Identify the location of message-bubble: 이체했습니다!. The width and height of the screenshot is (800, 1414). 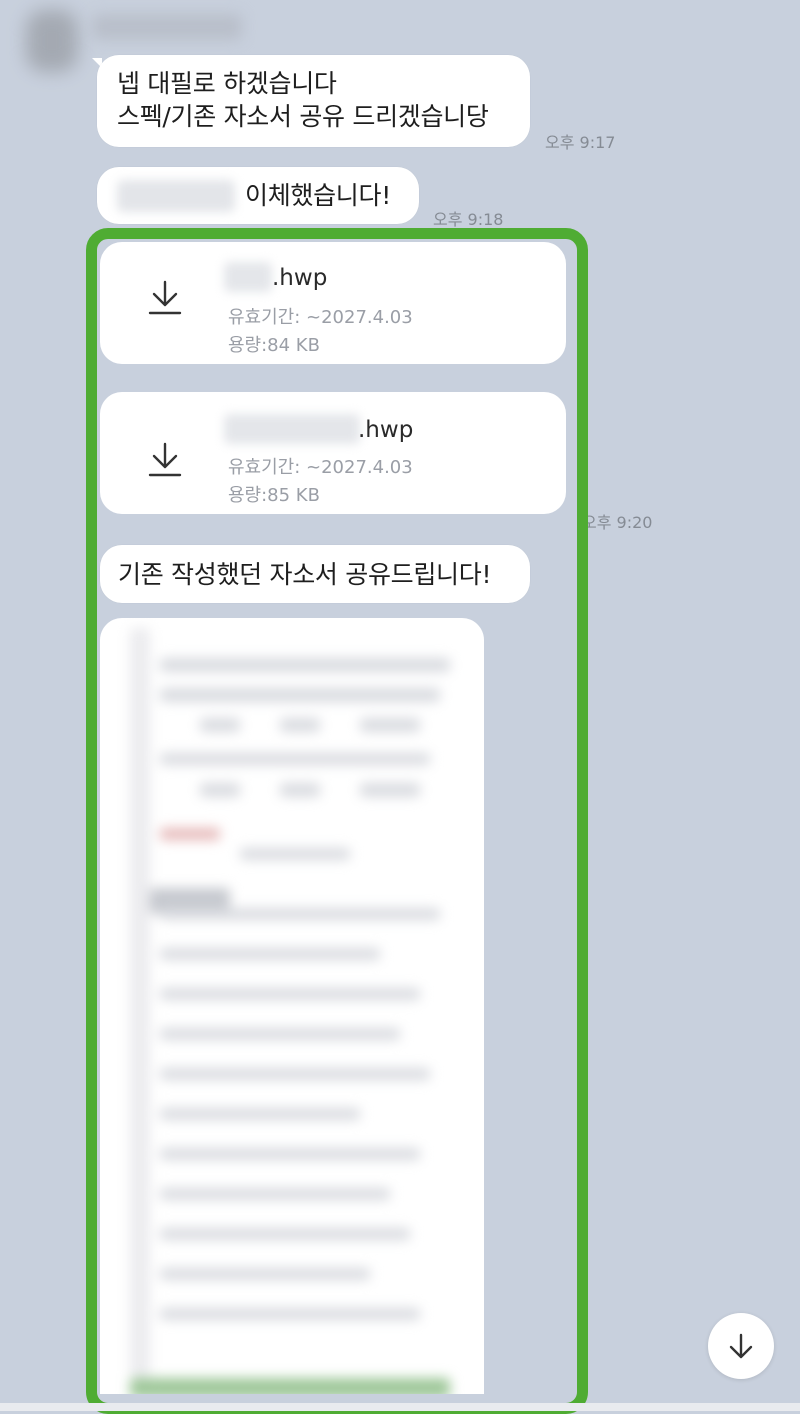
(258, 195).